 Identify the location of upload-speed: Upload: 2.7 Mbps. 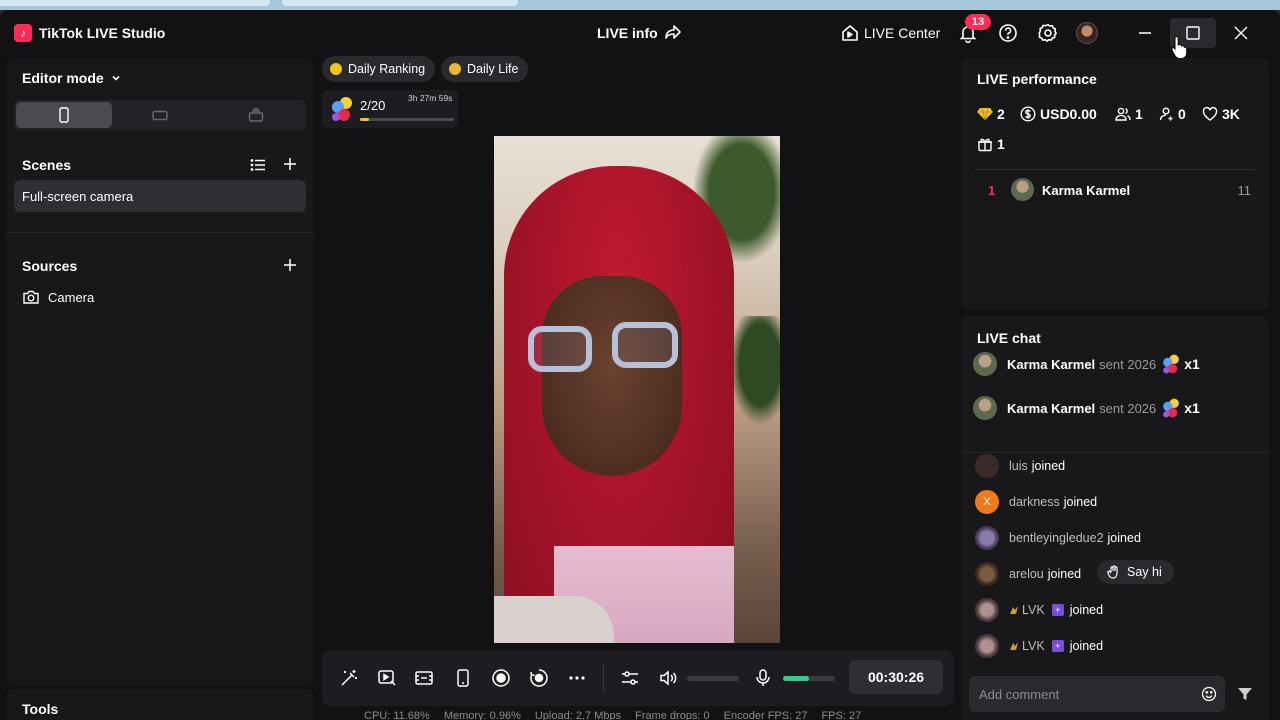
(578, 715).